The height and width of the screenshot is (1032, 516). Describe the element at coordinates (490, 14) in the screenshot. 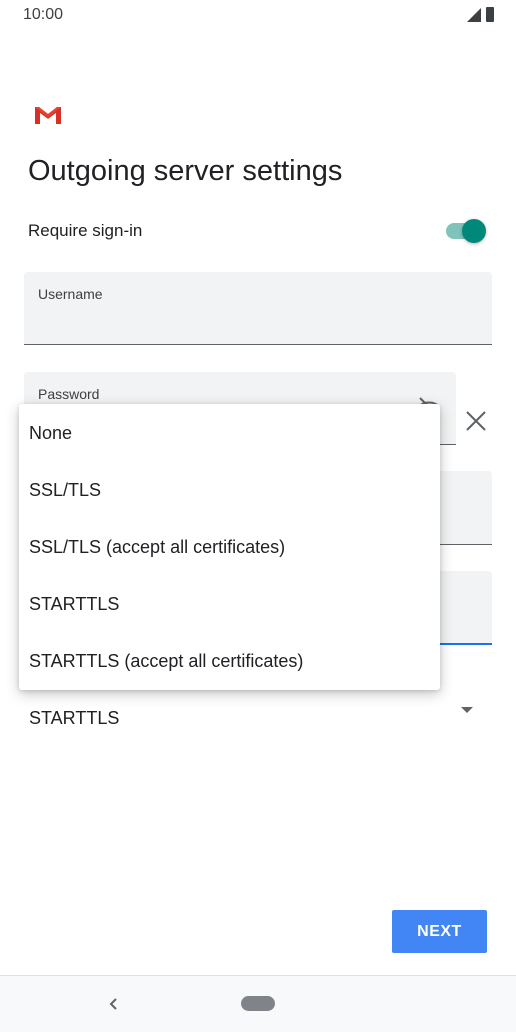

I see `battery-icon` at that location.